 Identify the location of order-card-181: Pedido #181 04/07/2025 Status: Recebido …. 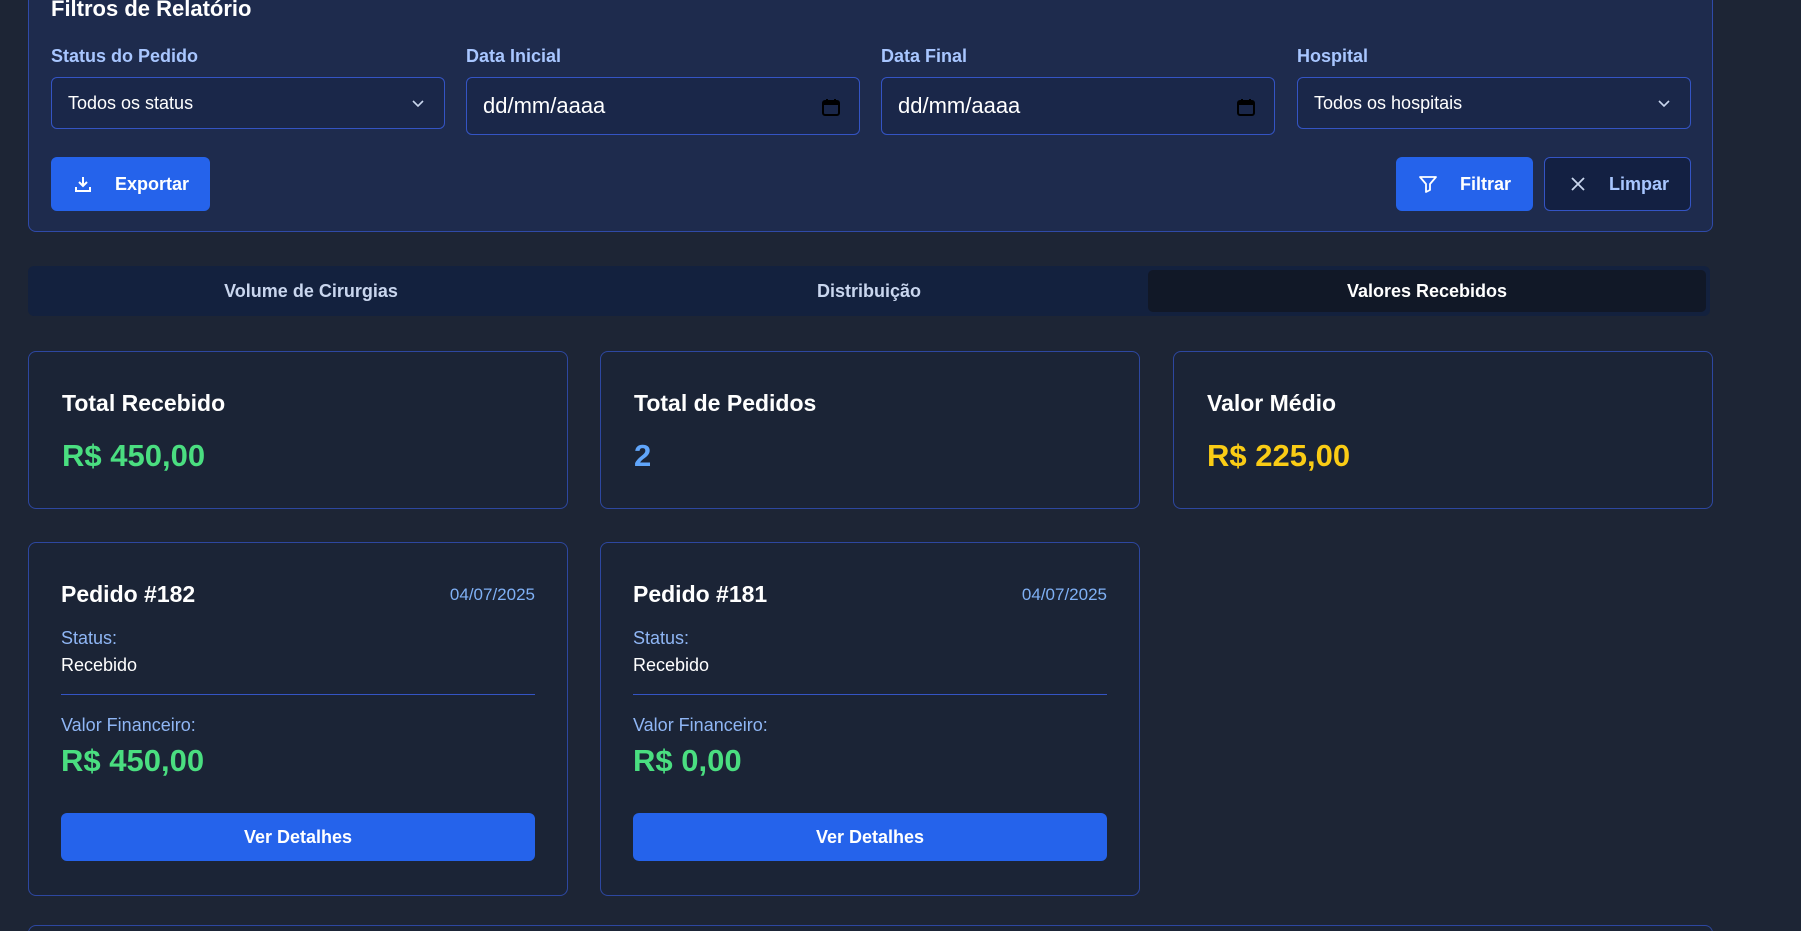
(870, 719).